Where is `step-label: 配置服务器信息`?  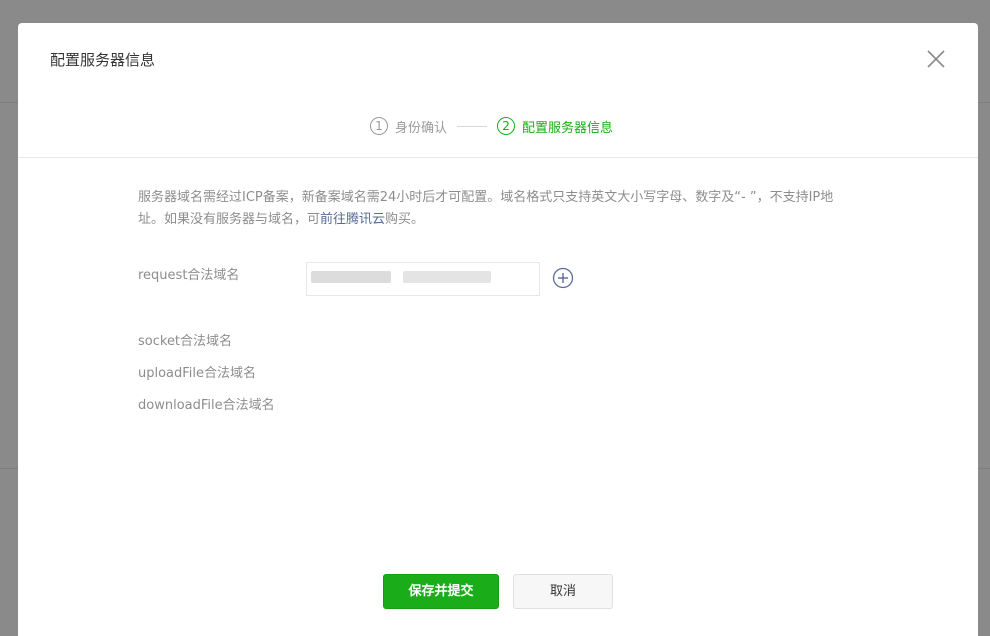 step-label: 配置服务器信息 is located at coordinates (568, 128).